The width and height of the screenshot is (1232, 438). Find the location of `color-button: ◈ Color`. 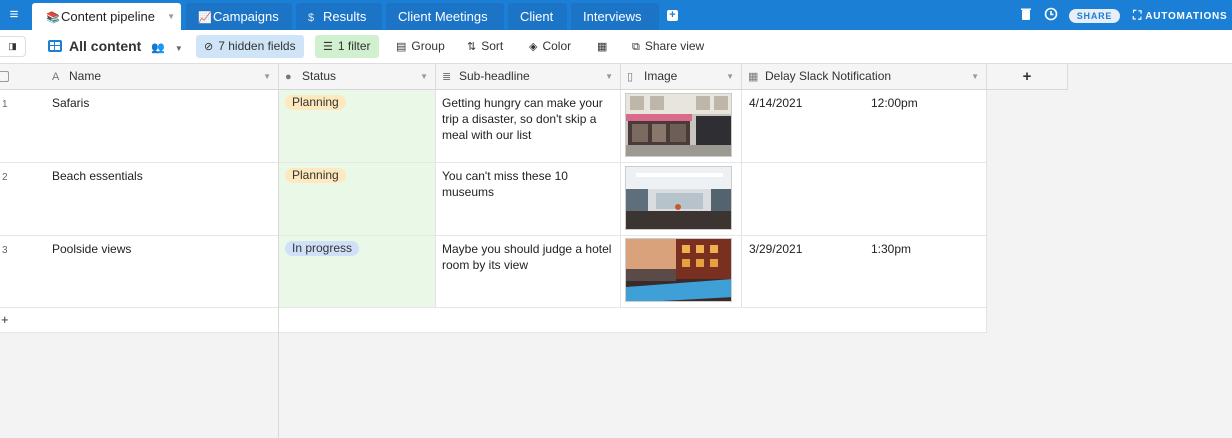

color-button: ◈ Color is located at coordinates (550, 46).